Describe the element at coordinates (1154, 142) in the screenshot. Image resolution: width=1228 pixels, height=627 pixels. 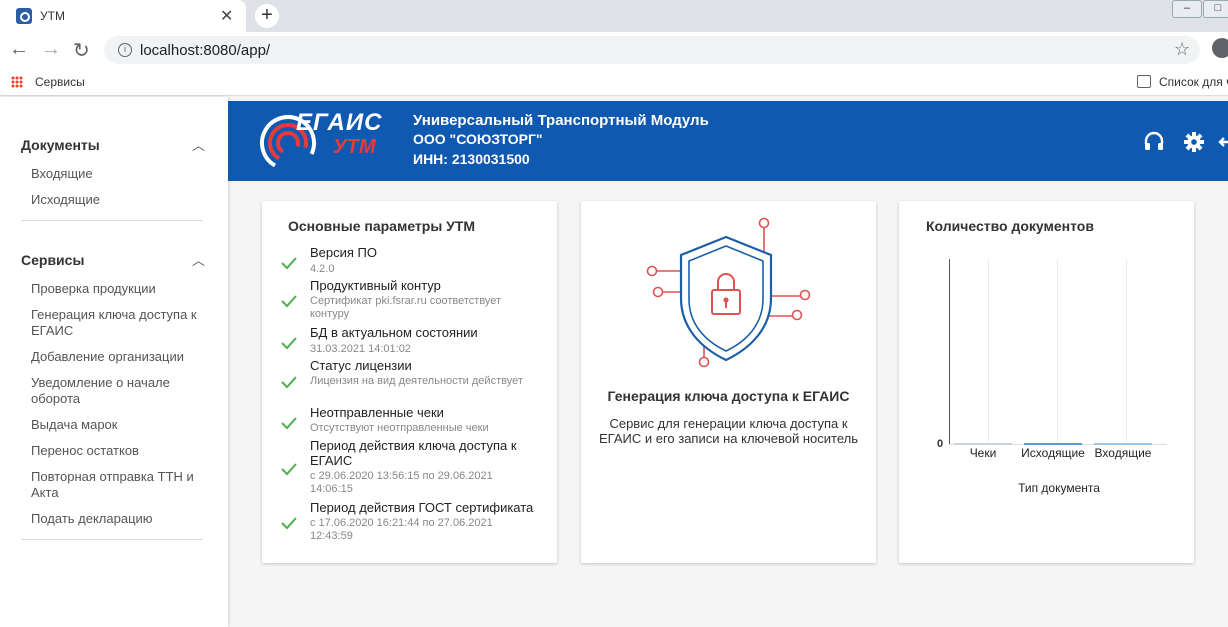
I see `headset-icon` at that location.